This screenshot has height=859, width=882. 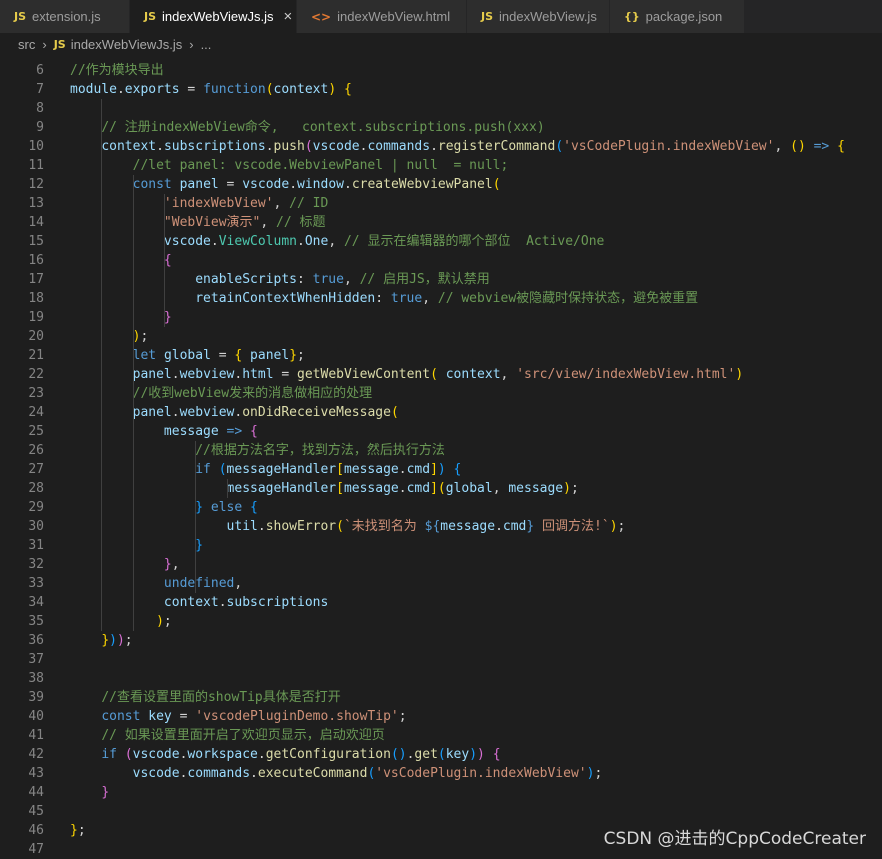 I want to click on code-text: const key = 'vscodePluginDemo.showTip';, so click(x=254, y=716).